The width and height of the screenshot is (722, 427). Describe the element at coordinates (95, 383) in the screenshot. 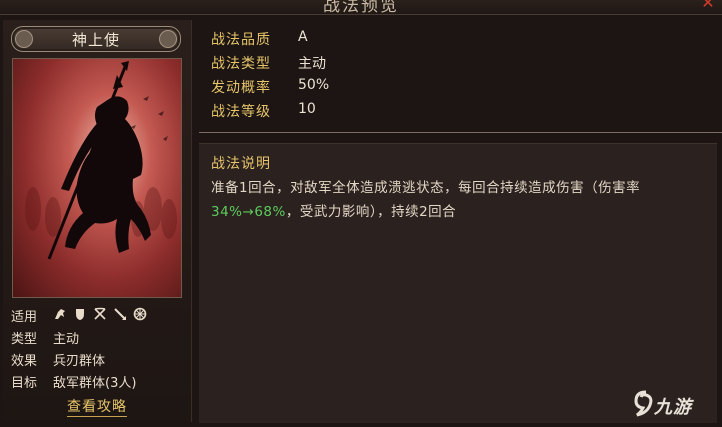

I see `attr-value: 敌军群体(3人)` at that location.